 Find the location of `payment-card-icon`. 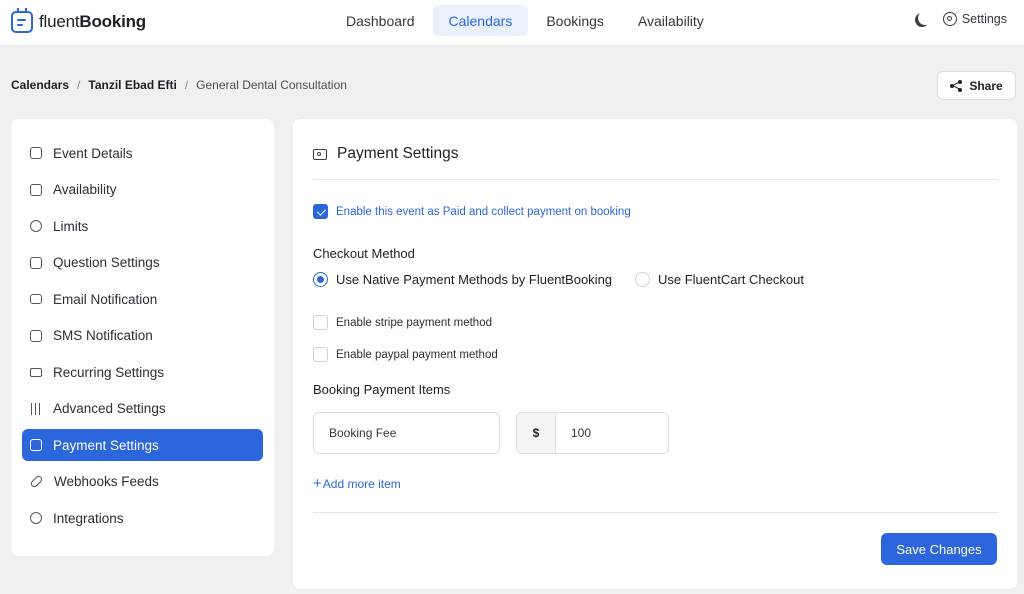

payment-card-icon is located at coordinates (320, 154).